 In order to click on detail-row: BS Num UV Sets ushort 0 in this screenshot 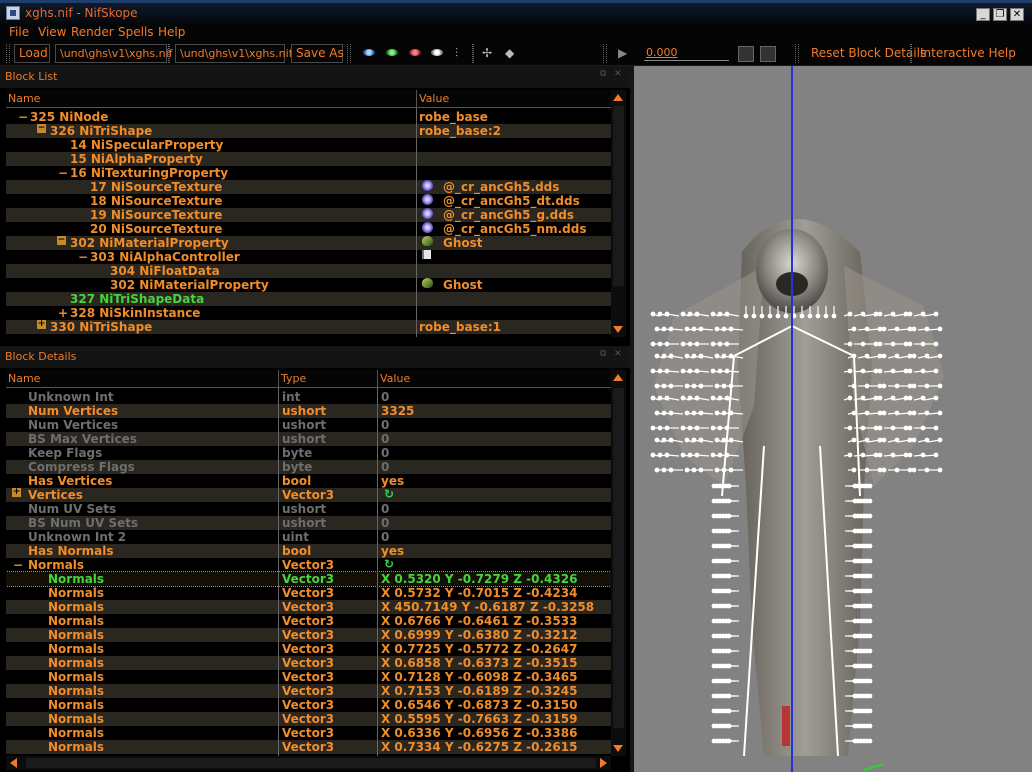, I will do `click(308, 523)`.